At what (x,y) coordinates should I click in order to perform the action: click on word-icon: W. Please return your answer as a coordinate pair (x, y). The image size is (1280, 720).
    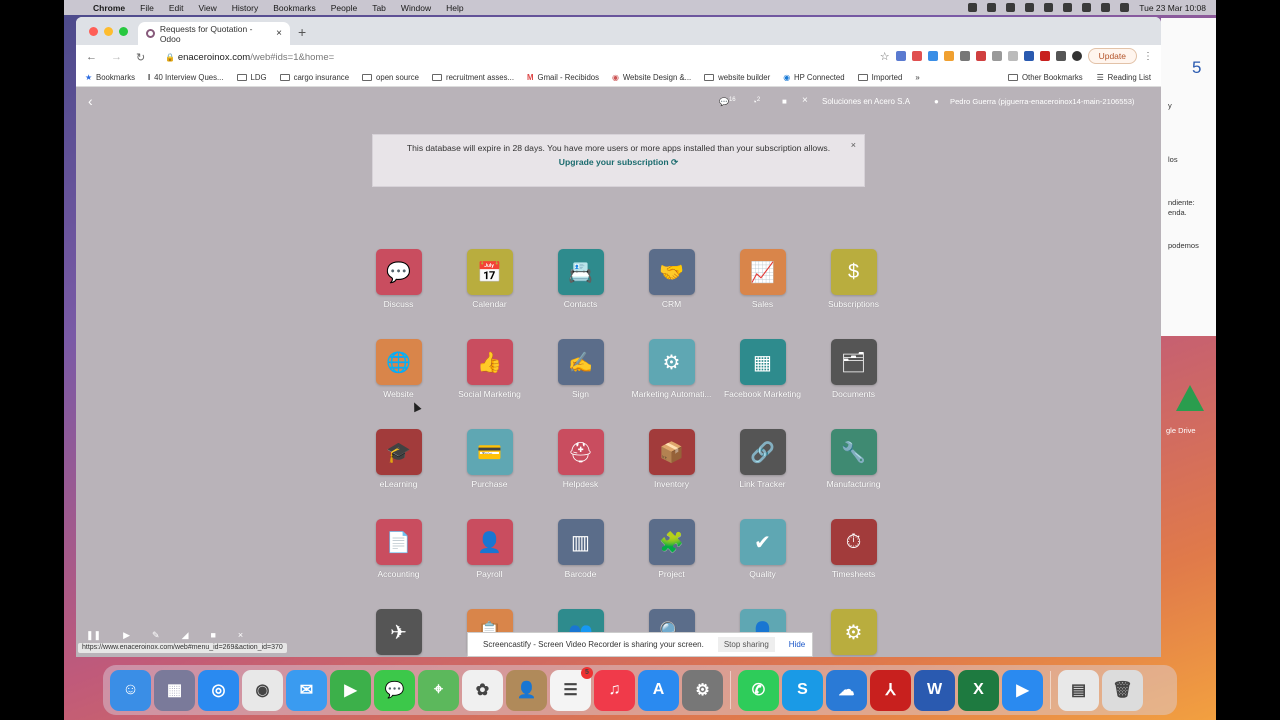
    Looking at the image, I should click on (934, 690).